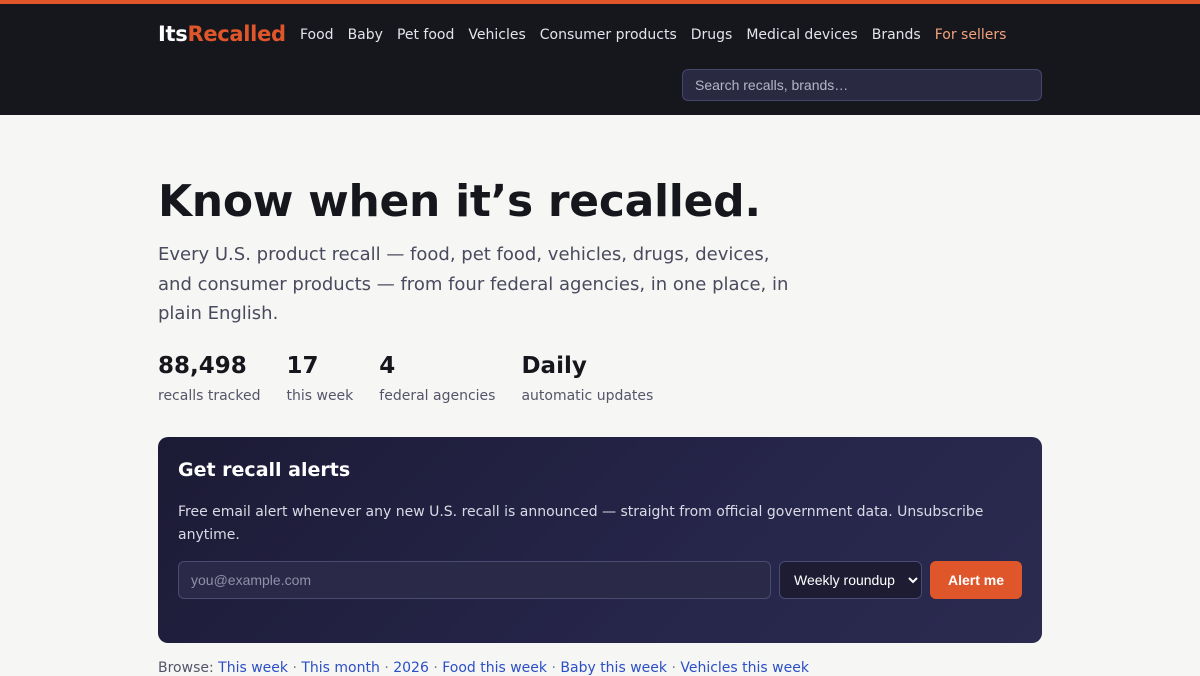 The width and height of the screenshot is (1200, 676). I want to click on page-headline: Know when it’s recalled., so click(459, 201).